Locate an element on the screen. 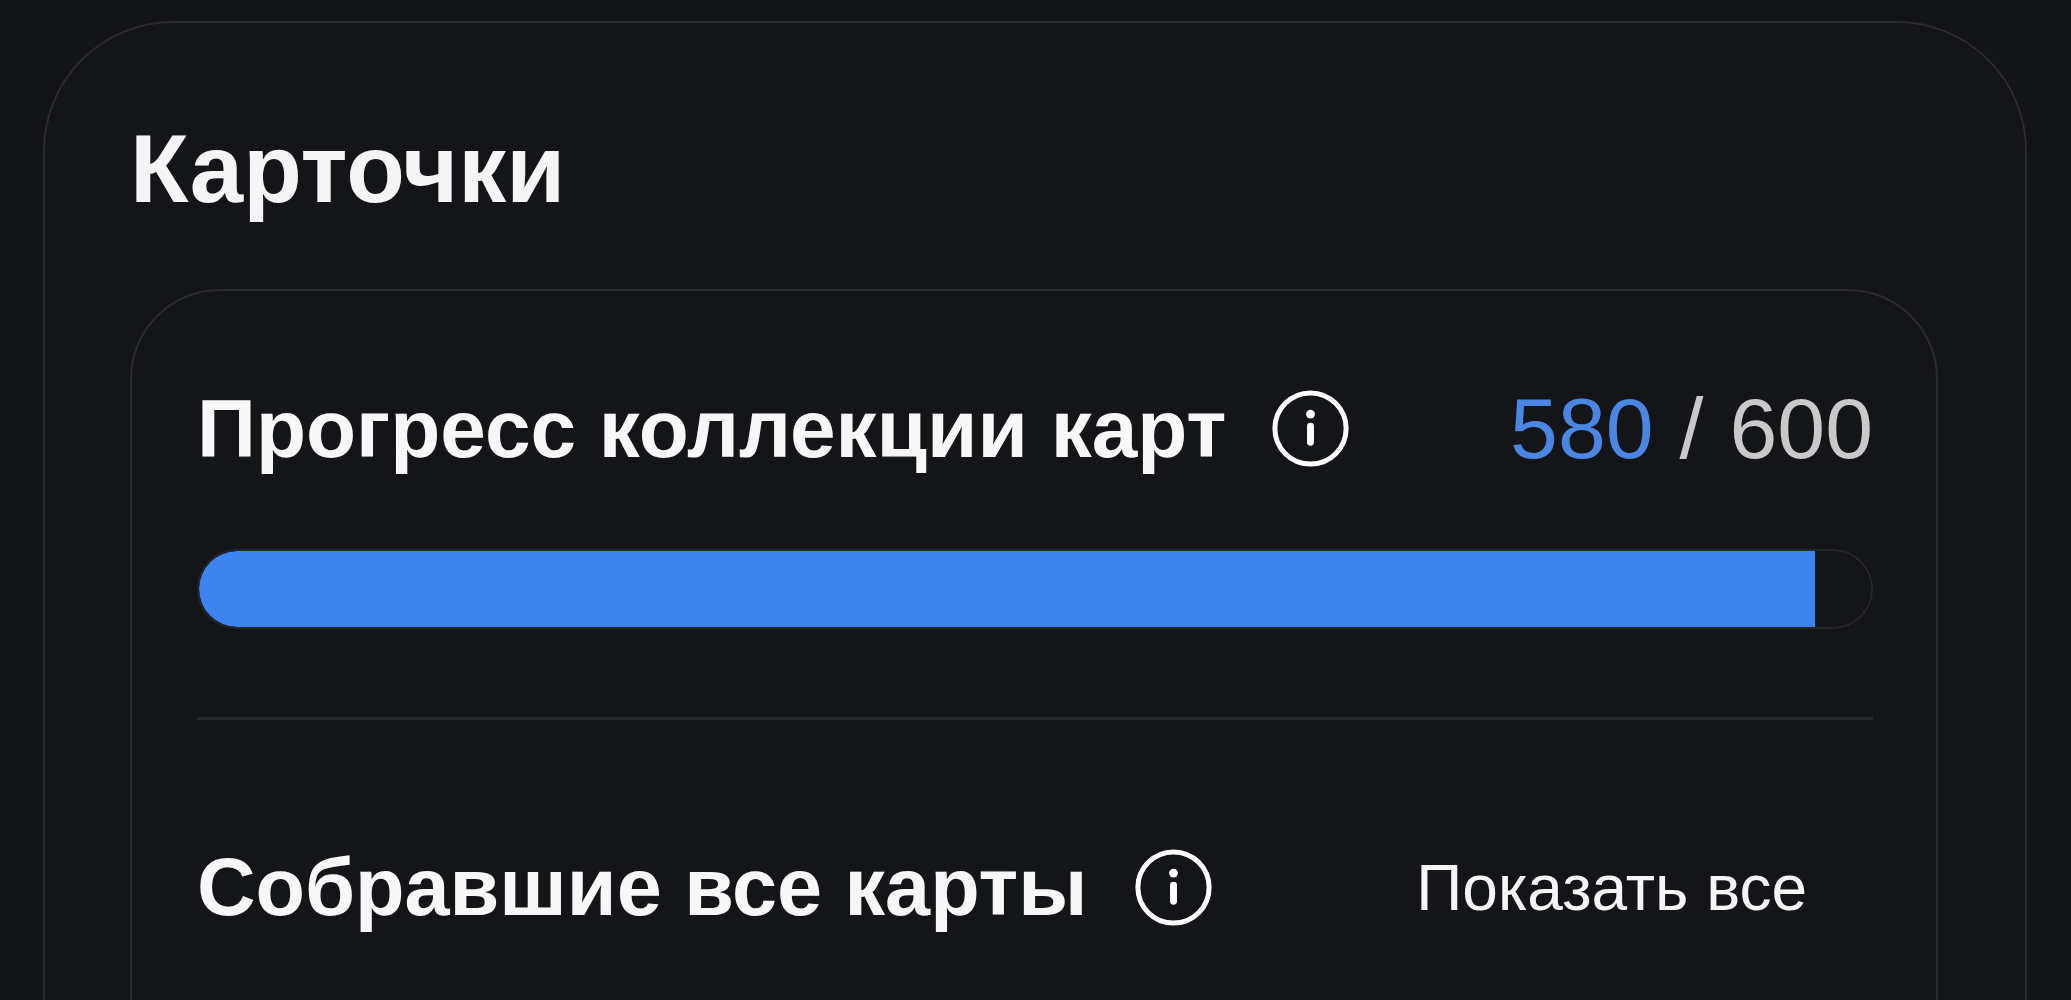 The image size is (2071, 1000). collectors-title: Собравшие все карты is located at coordinates (642, 888).